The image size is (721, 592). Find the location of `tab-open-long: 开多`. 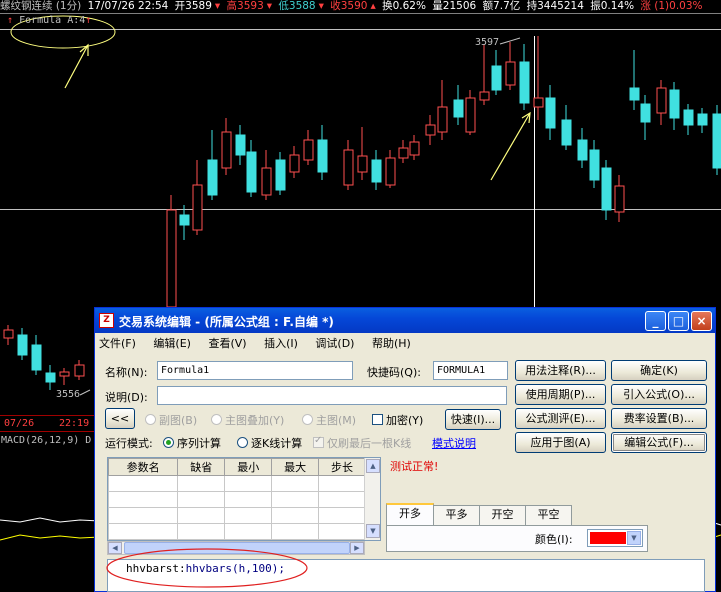

tab-open-long: 开多 is located at coordinates (410, 514).